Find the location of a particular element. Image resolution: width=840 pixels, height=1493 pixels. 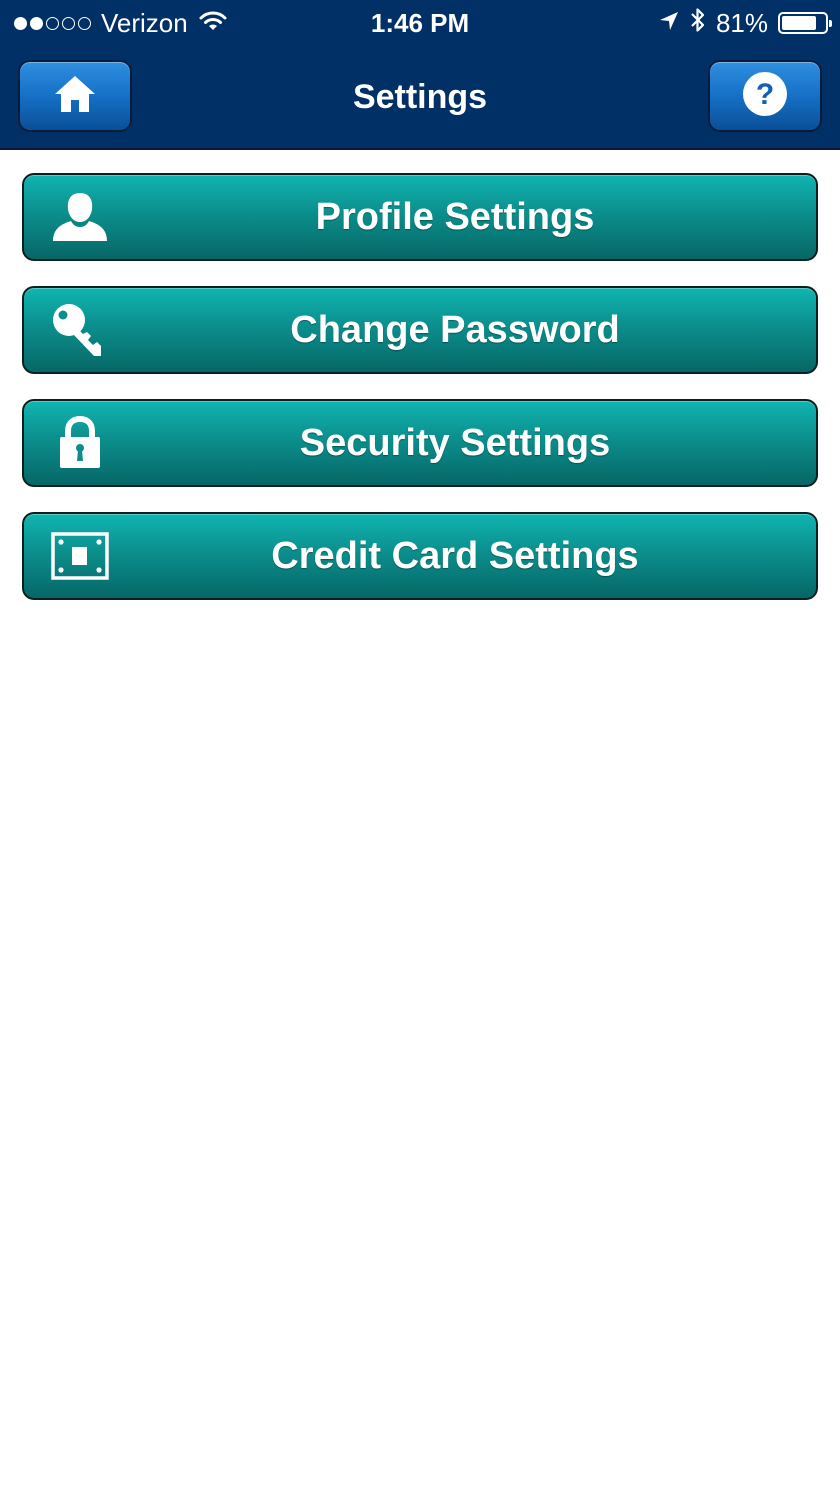

bluetooth-icon is located at coordinates (698, 23).